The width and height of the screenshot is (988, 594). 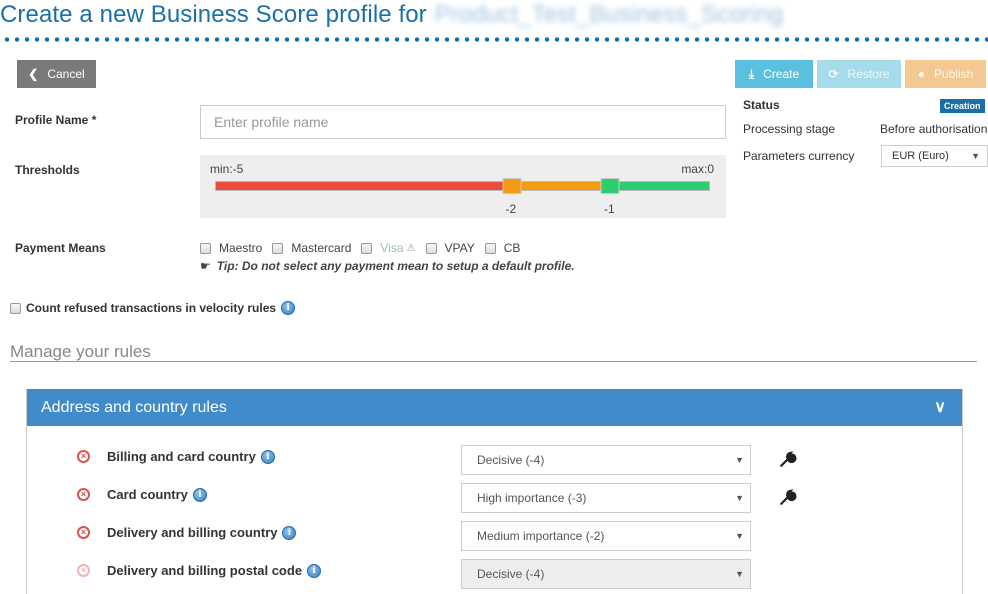 I want to click on panel-title: Address and country rules, so click(x=134, y=407).